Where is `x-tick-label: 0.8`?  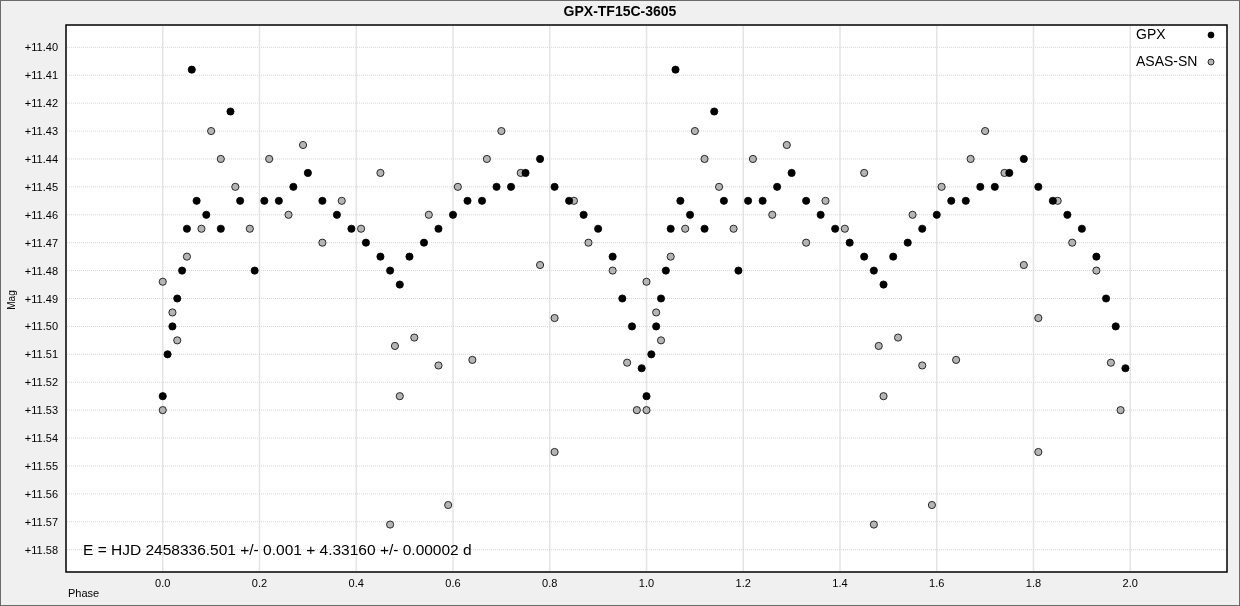
x-tick-label: 0.8 is located at coordinates (550, 583).